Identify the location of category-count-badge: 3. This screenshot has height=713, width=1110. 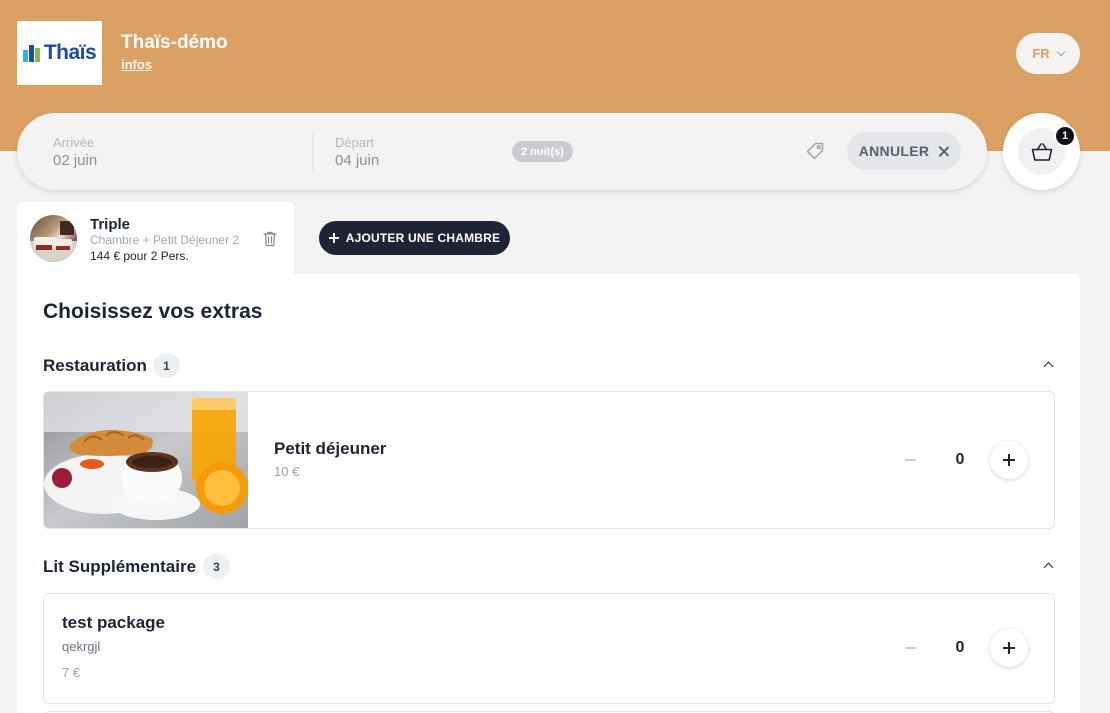
(216, 566).